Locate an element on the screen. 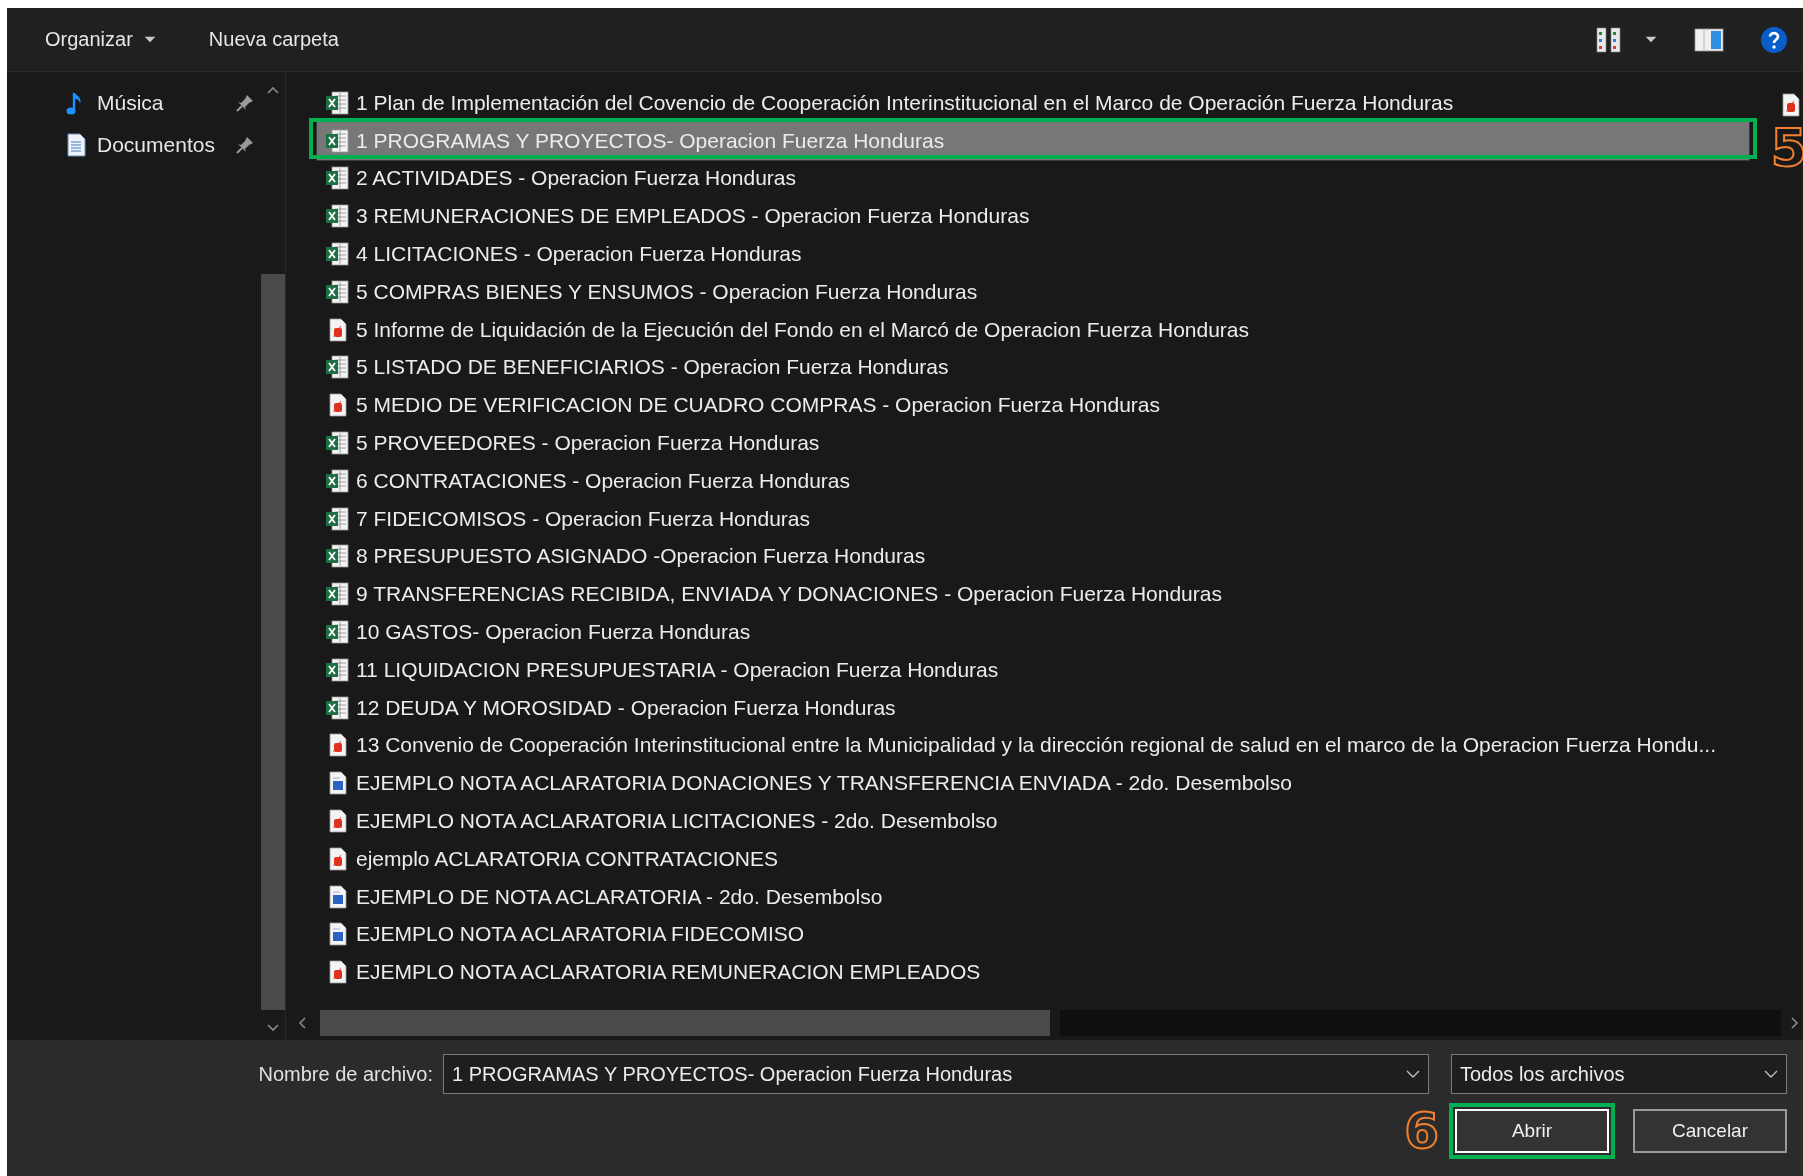 The height and width of the screenshot is (1176, 1803). file-name: EJEMPLO NOTA ACLARATORIA FIDECOMISO is located at coordinates (580, 934).